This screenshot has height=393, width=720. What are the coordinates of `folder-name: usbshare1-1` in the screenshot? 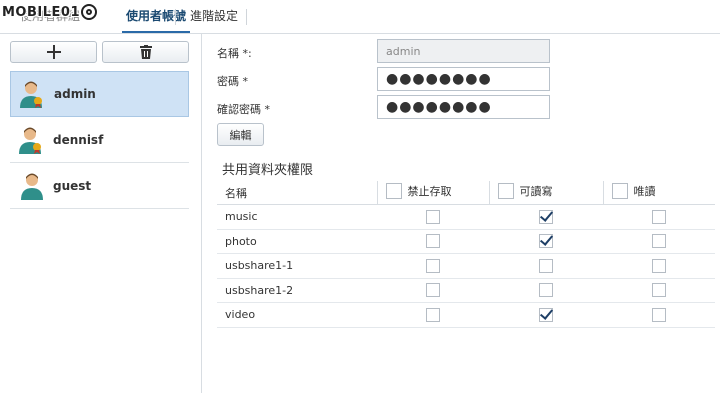 It's located at (297, 266).